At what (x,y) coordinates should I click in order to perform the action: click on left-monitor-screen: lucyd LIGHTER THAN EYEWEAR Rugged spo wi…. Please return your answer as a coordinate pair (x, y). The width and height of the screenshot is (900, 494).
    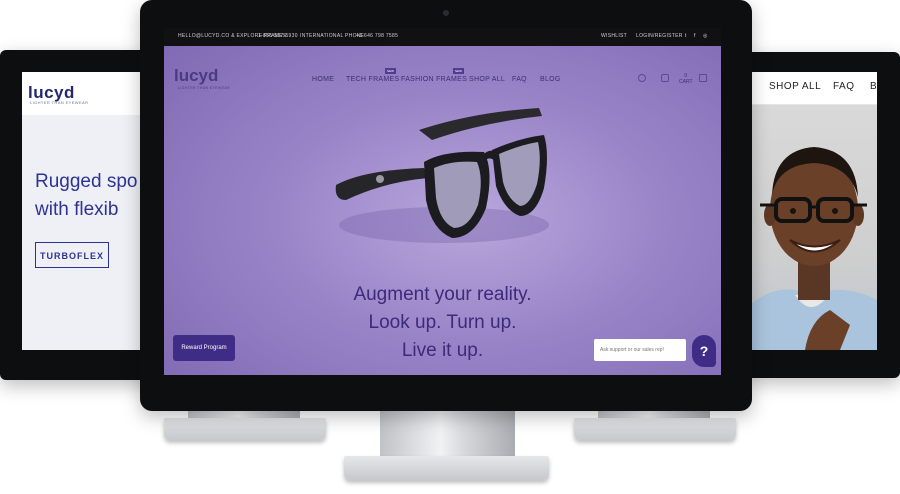
    Looking at the image, I should click on (81, 211).